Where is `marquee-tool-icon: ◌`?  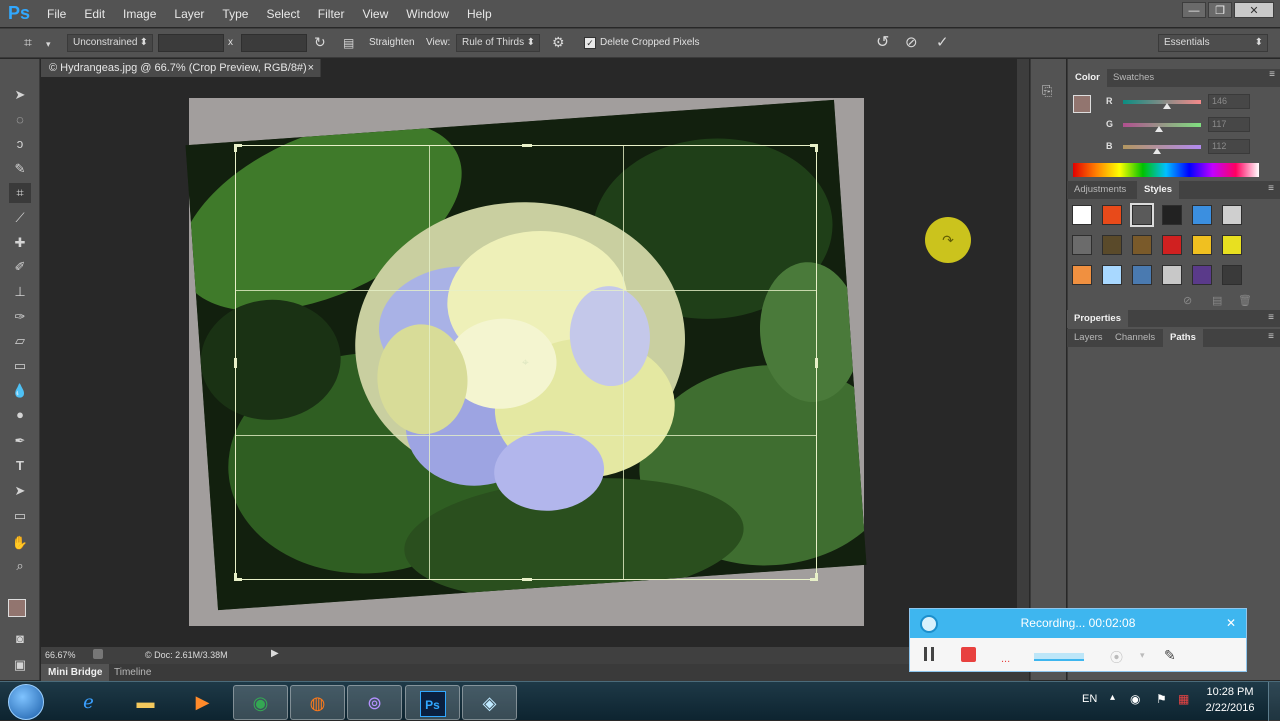
marquee-tool-icon: ◌ is located at coordinates (20, 120).